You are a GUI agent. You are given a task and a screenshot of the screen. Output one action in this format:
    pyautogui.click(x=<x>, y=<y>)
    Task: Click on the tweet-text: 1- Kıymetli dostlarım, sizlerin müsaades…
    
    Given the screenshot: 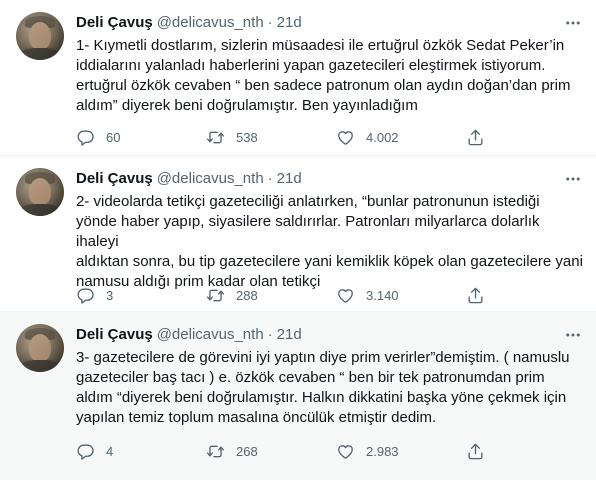 What is the action you would take?
    pyautogui.click(x=323, y=75)
    